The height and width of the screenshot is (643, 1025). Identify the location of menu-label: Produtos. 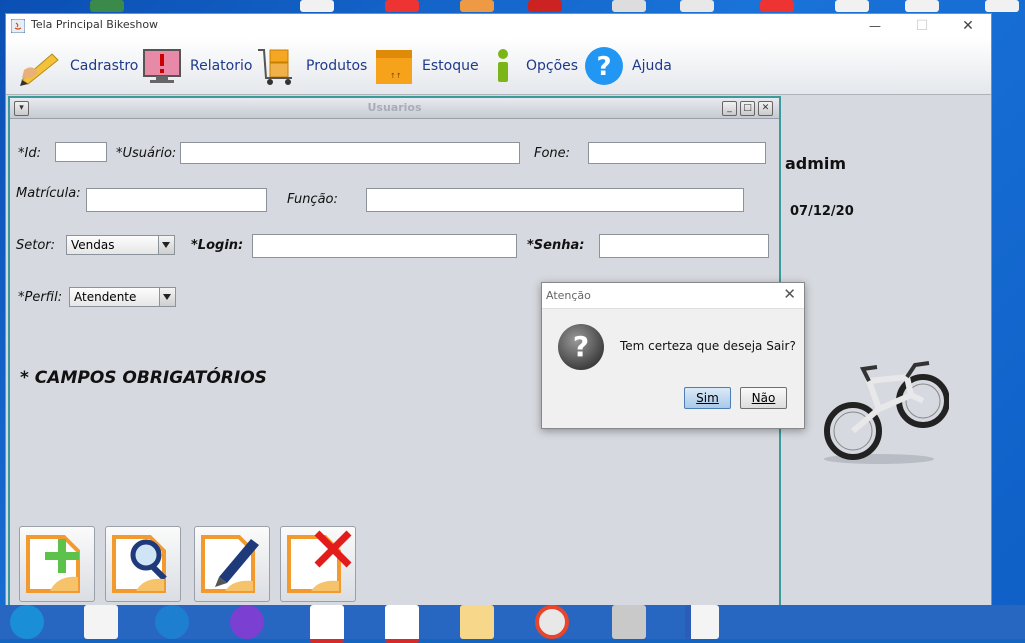
(337, 66).